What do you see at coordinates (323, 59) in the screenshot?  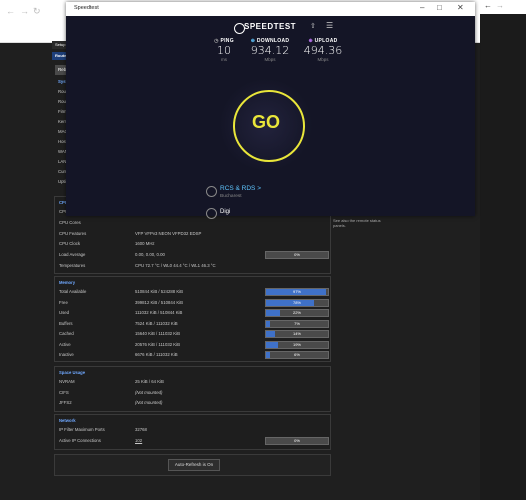 I see `upload-unit: Mbps` at bounding box center [323, 59].